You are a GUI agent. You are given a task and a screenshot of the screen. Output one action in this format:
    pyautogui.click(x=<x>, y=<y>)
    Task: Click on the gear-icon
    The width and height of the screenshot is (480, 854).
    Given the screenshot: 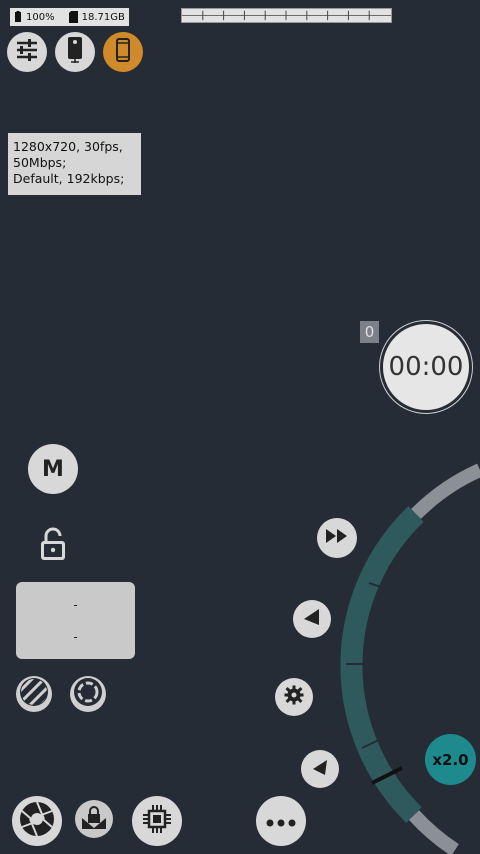 What is the action you would take?
    pyautogui.click(x=294, y=697)
    